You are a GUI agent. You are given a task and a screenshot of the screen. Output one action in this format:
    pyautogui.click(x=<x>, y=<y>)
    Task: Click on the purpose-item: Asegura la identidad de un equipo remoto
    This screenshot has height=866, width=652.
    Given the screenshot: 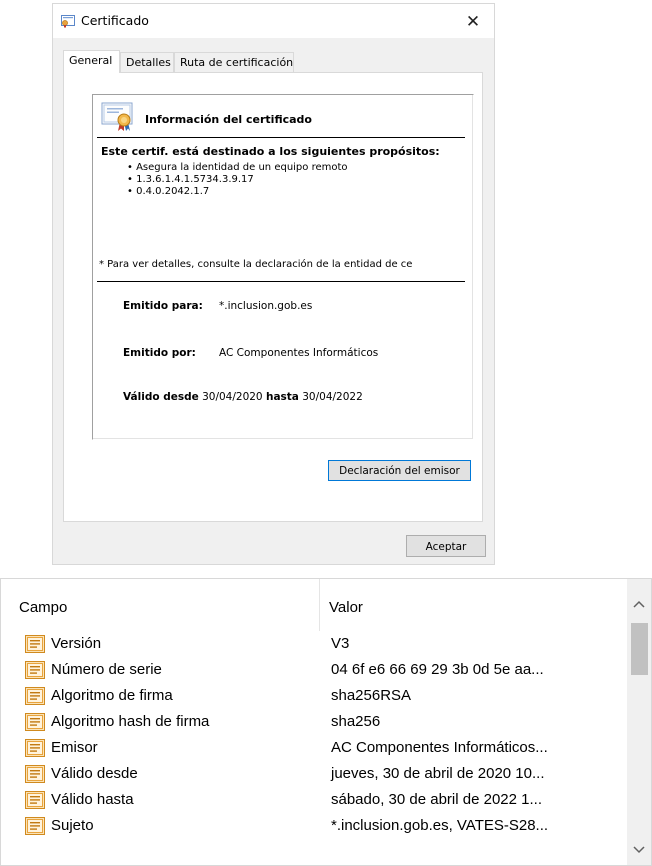 What is the action you would take?
    pyautogui.click(x=237, y=168)
    